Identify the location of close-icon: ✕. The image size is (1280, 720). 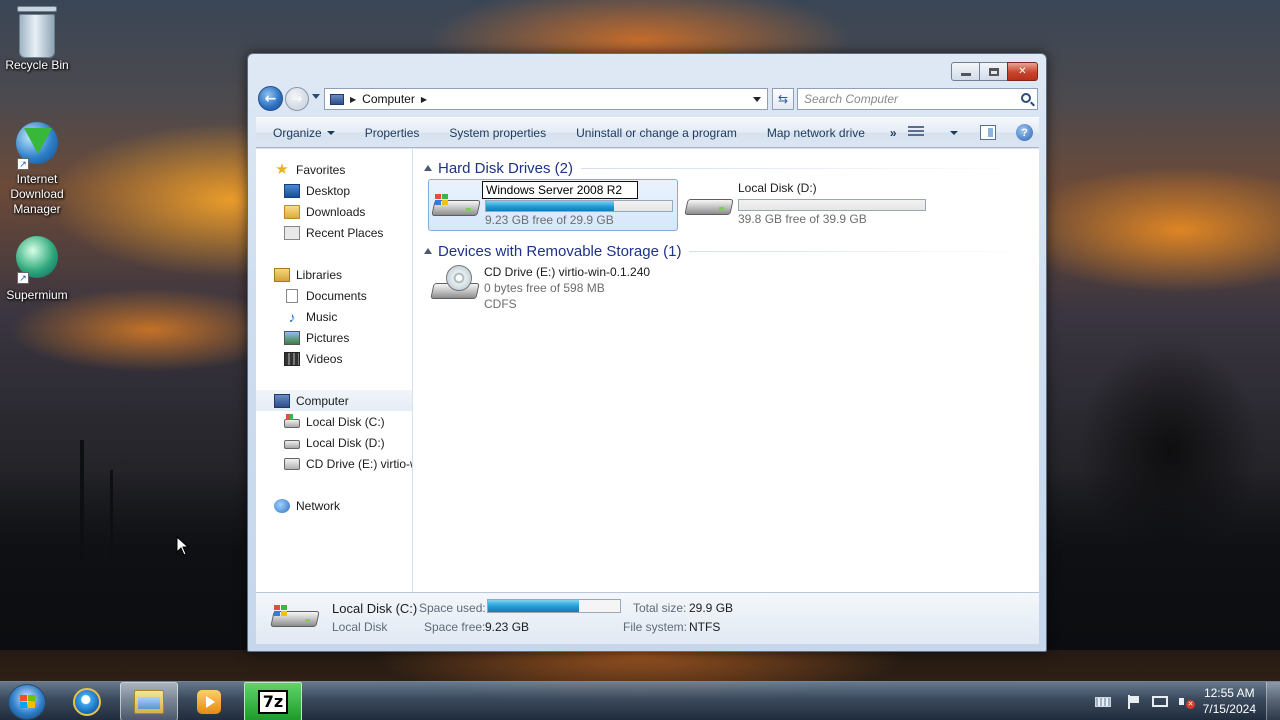
(1022, 71).